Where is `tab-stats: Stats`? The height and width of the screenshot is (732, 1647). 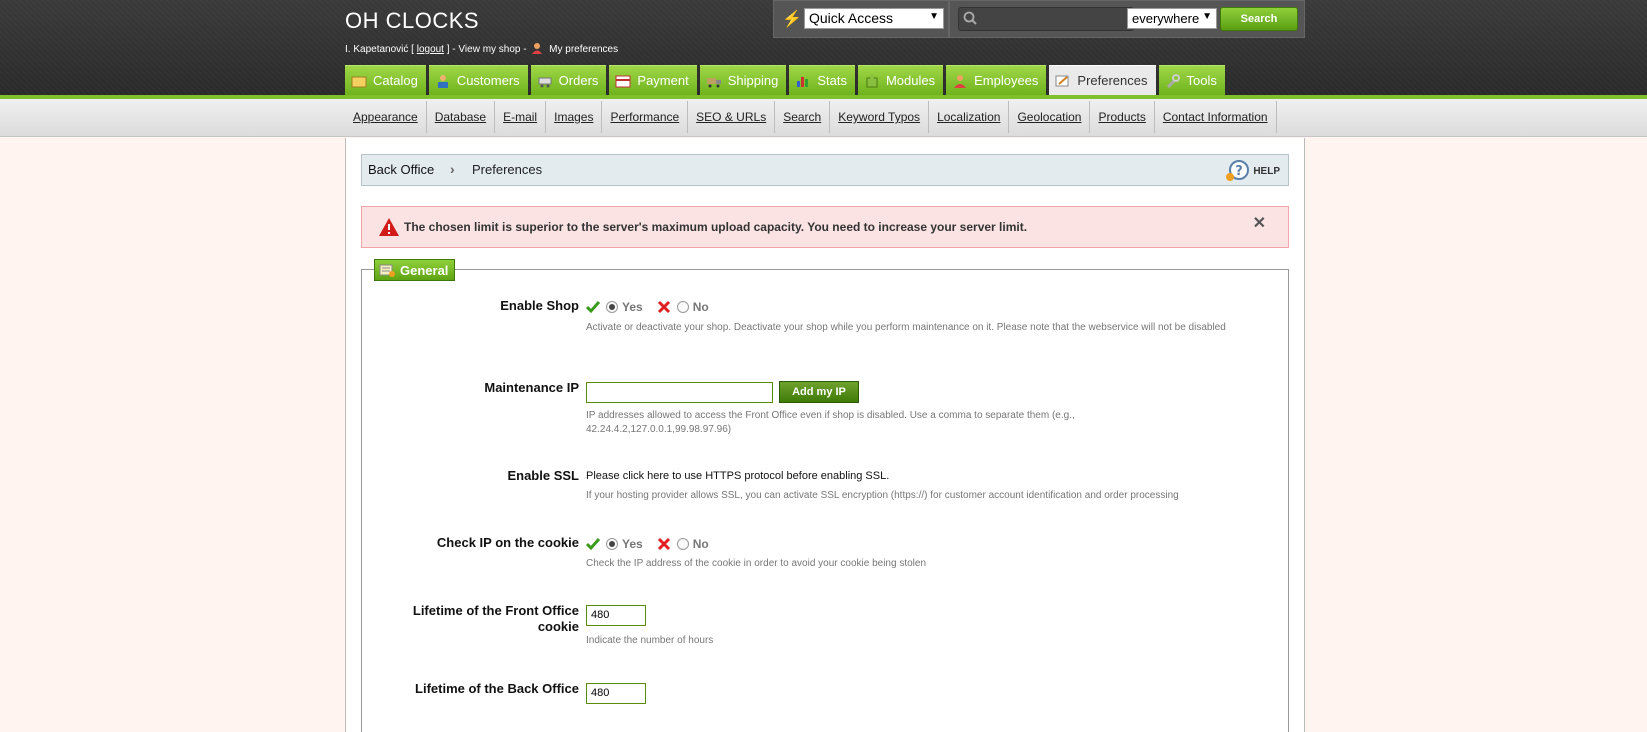 tab-stats: Stats is located at coordinates (822, 80).